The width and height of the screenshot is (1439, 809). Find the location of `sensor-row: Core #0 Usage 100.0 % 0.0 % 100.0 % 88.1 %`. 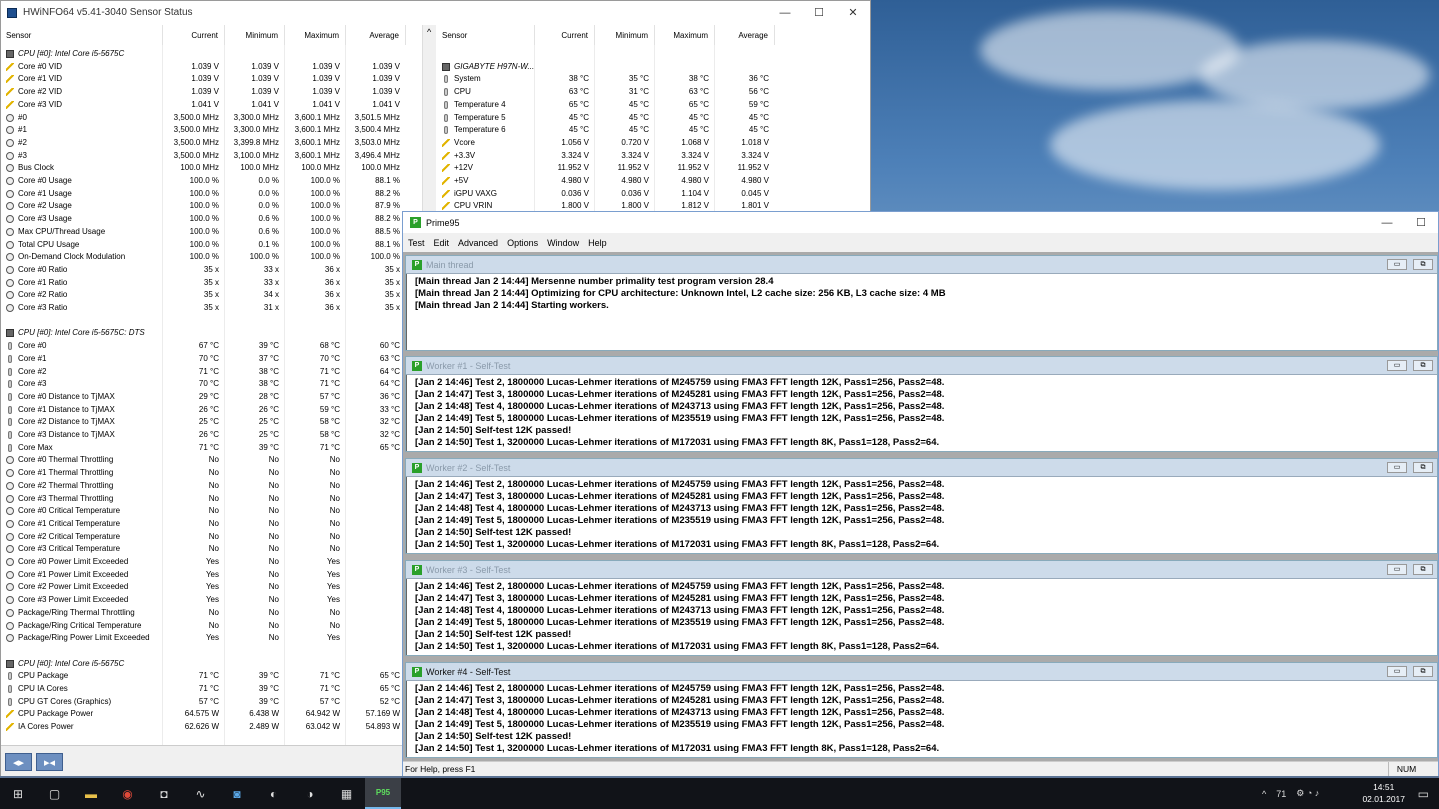

sensor-row: Core #0 Usage 100.0 % 0.0 % 100.0 % 88.1 % is located at coordinates (211, 181).